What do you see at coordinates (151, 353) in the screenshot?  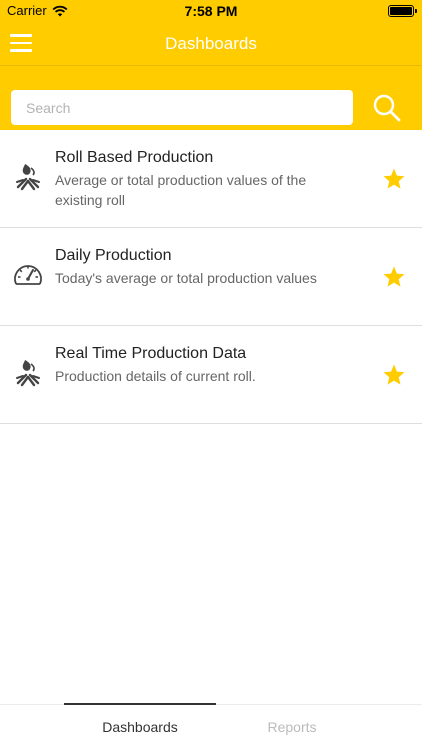 I see `item-title: Real Time Production Data` at bounding box center [151, 353].